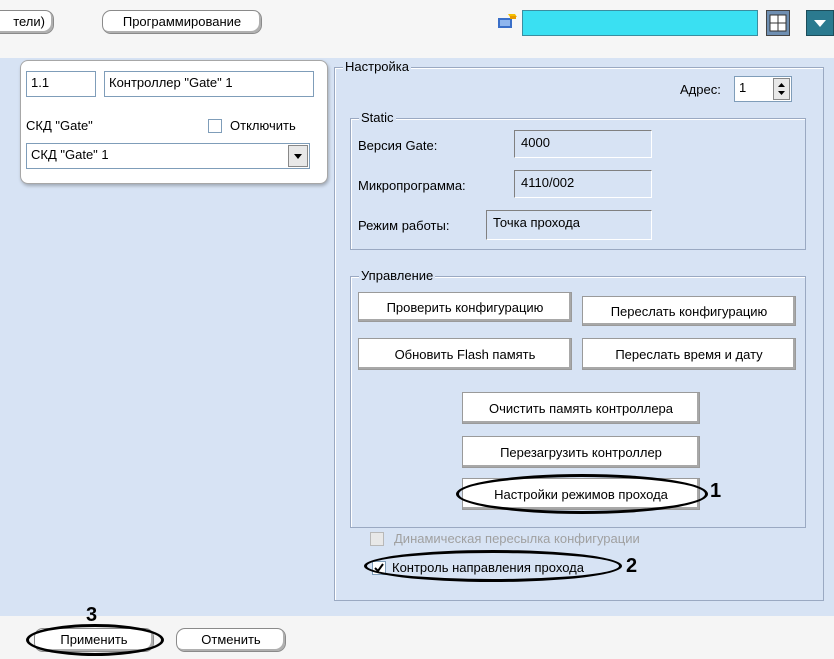  Describe the element at coordinates (263, 125) in the screenshot. I see `disable-label: Отключить` at that location.